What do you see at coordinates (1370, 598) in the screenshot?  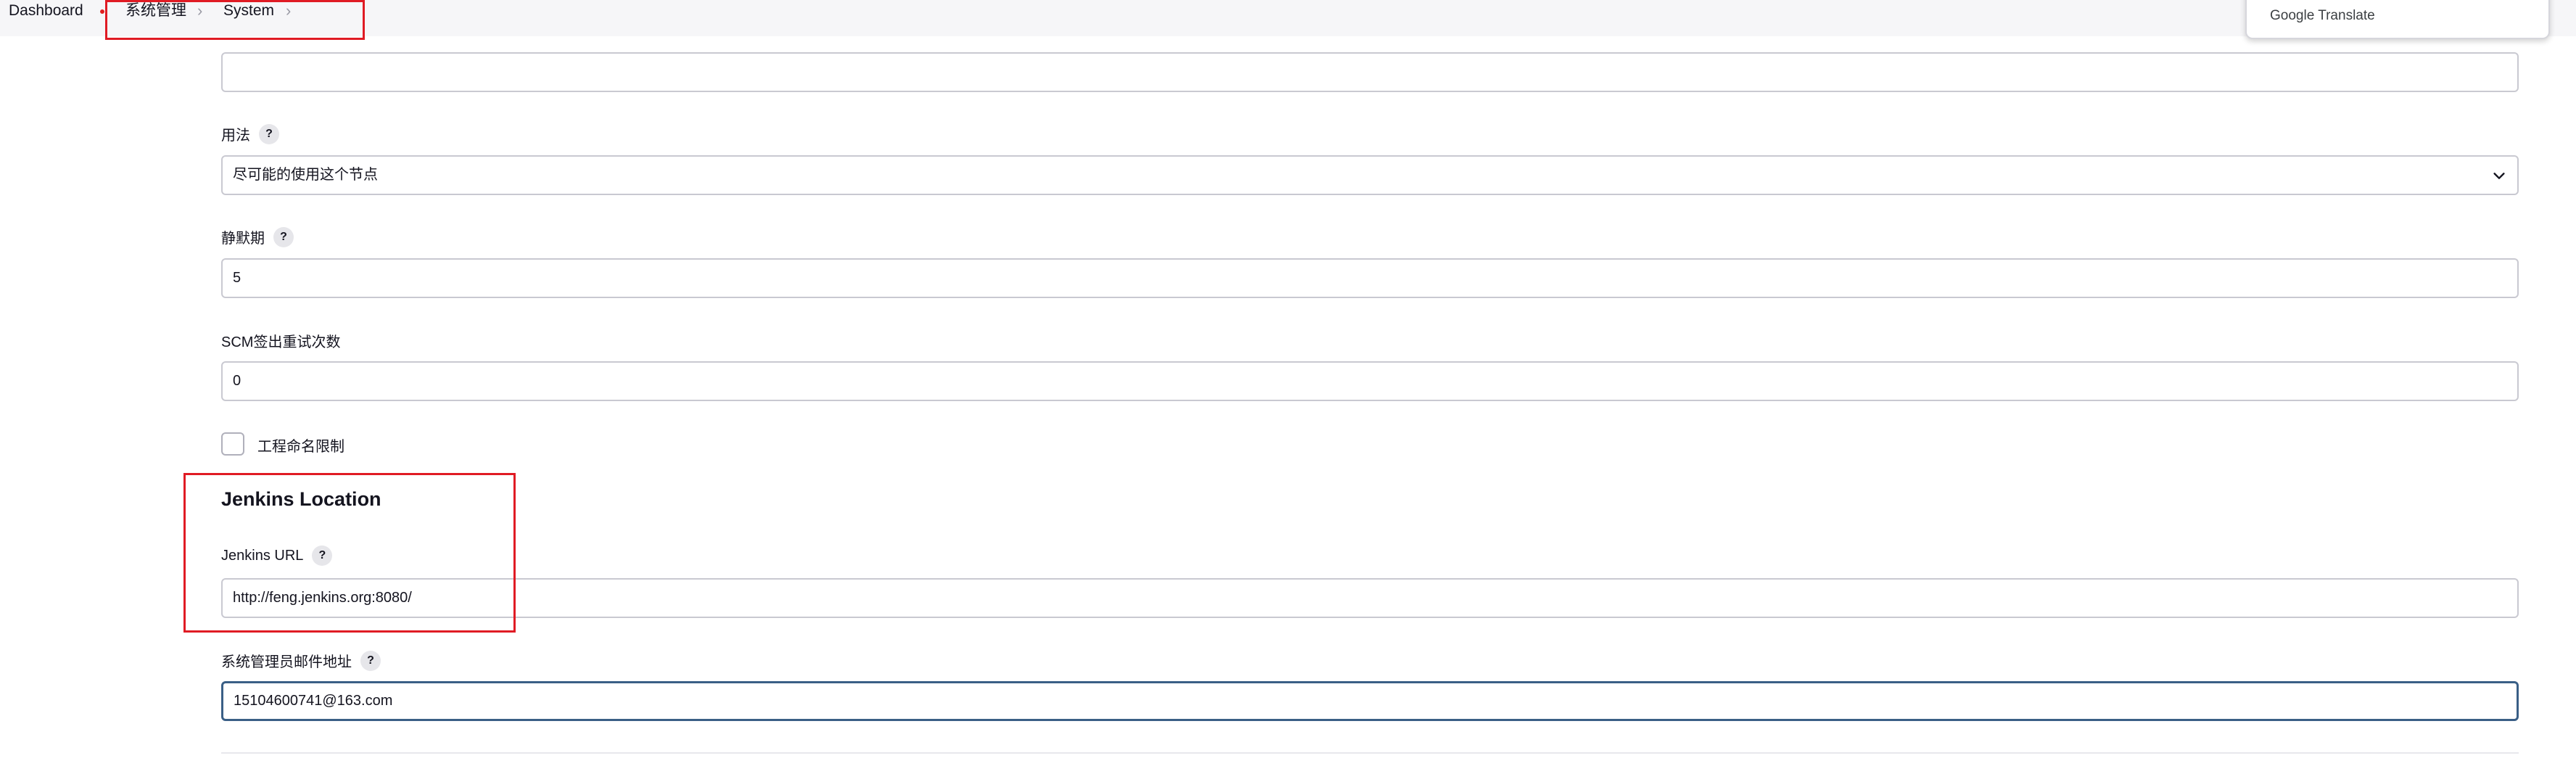 I see `jenkins-url-input: http://feng.jenkins.org:8080/` at bounding box center [1370, 598].